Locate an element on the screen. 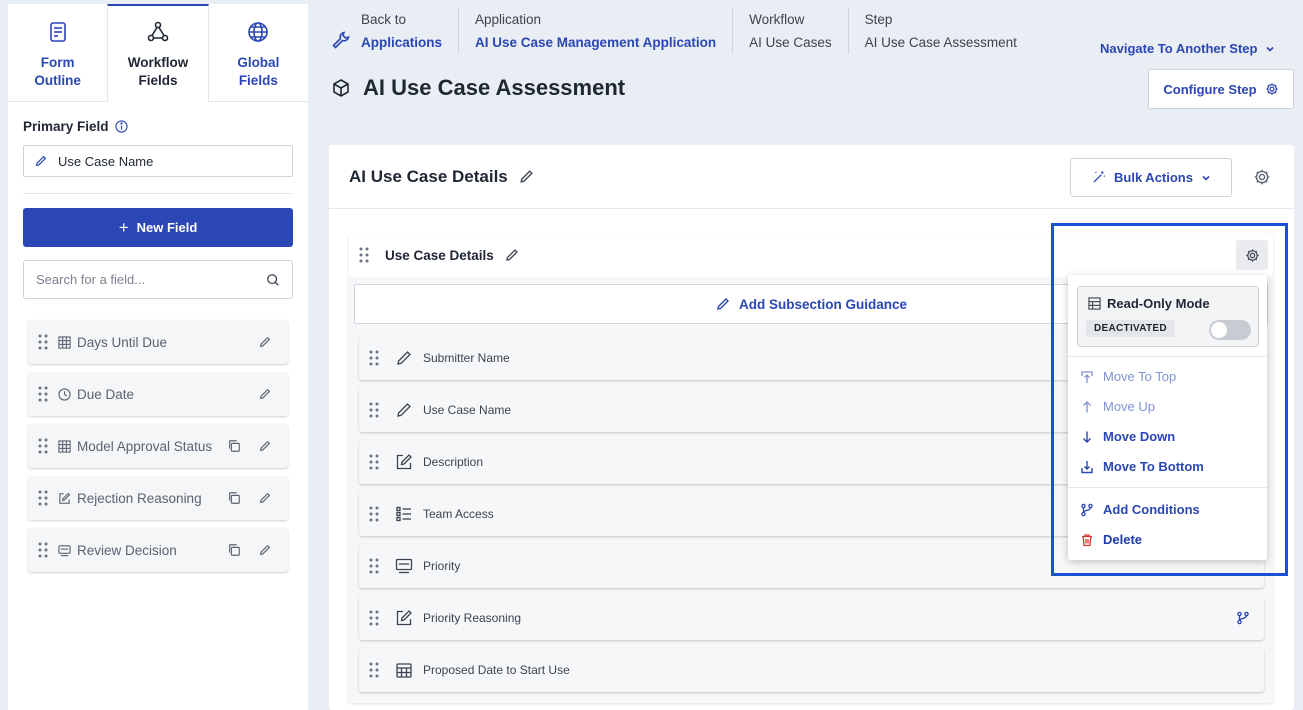  move-to-bottom-item: Move To Bottom is located at coordinates (1142, 466).